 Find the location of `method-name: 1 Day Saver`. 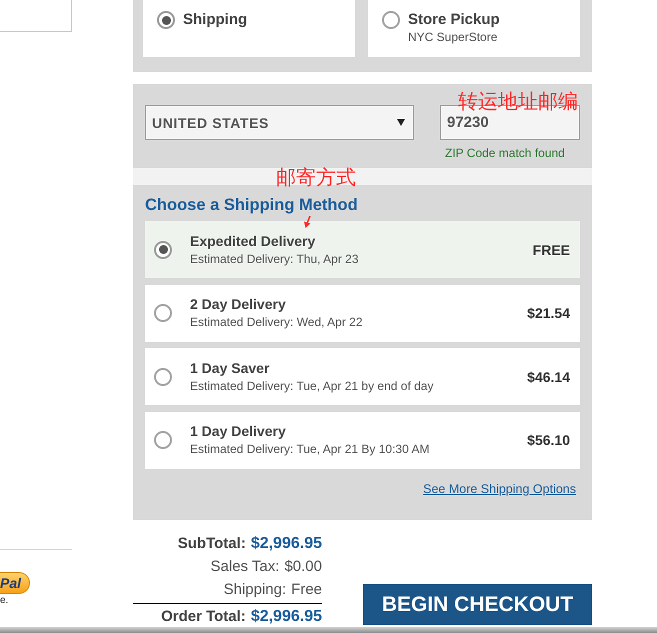

method-name: 1 Day Saver is located at coordinates (230, 368).